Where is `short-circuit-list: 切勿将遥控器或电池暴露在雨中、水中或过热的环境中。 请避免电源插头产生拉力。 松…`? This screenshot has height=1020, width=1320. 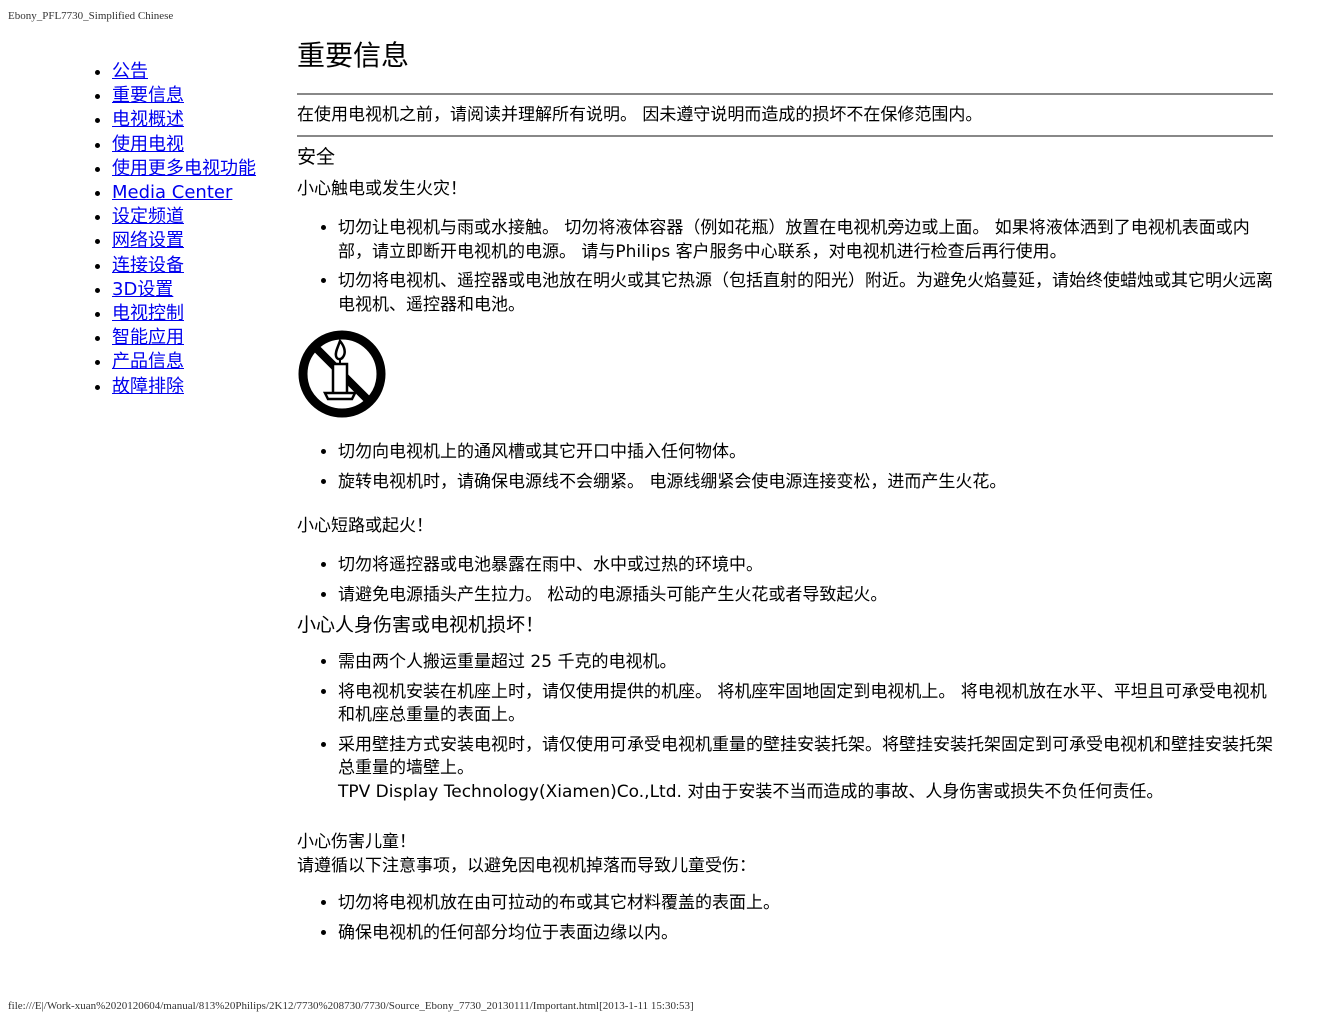 short-circuit-list: 切勿将遥控器或电池暴露在雨中、水中或过热的环境中。 请避免电源插头产生拉力。 松… is located at coordinates (785, 580).